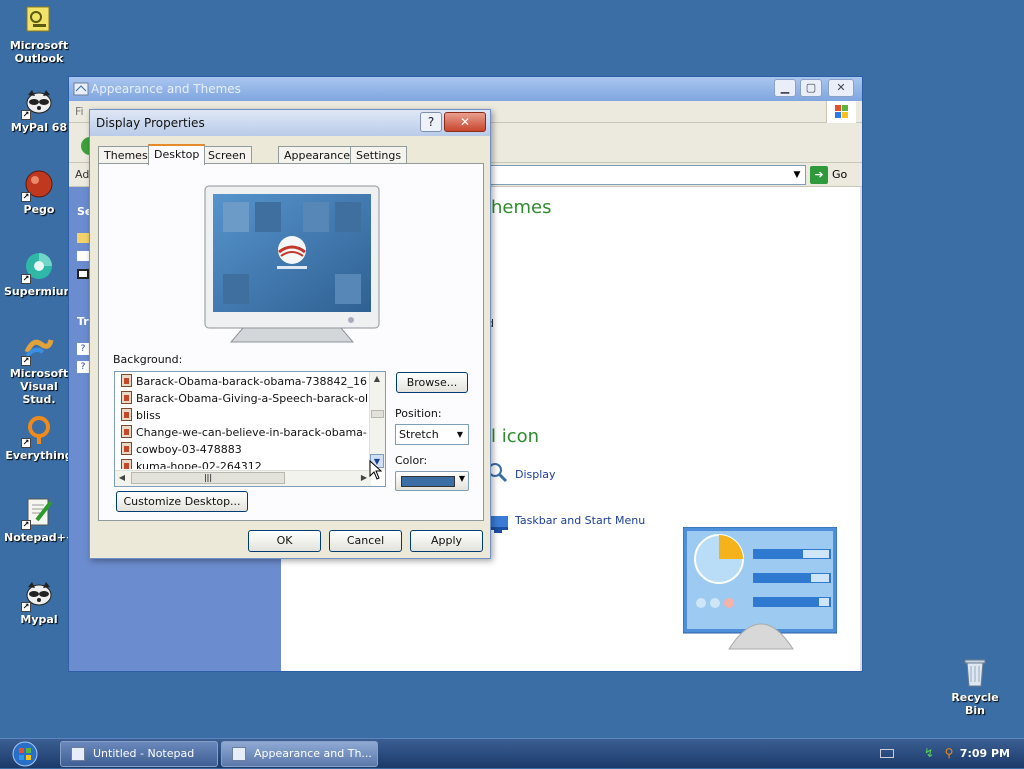  I want to click on taskbar-button-notepad: Untitled - Notepad, so click(139, 754).